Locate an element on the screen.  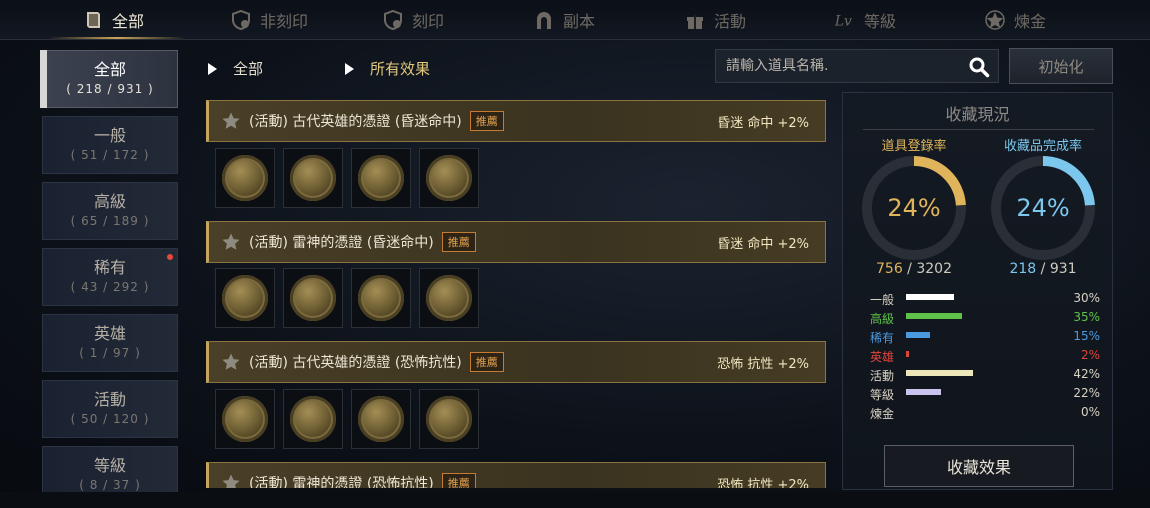
category-filter-dropdown: 全部 is located at coordinates (235, 68).